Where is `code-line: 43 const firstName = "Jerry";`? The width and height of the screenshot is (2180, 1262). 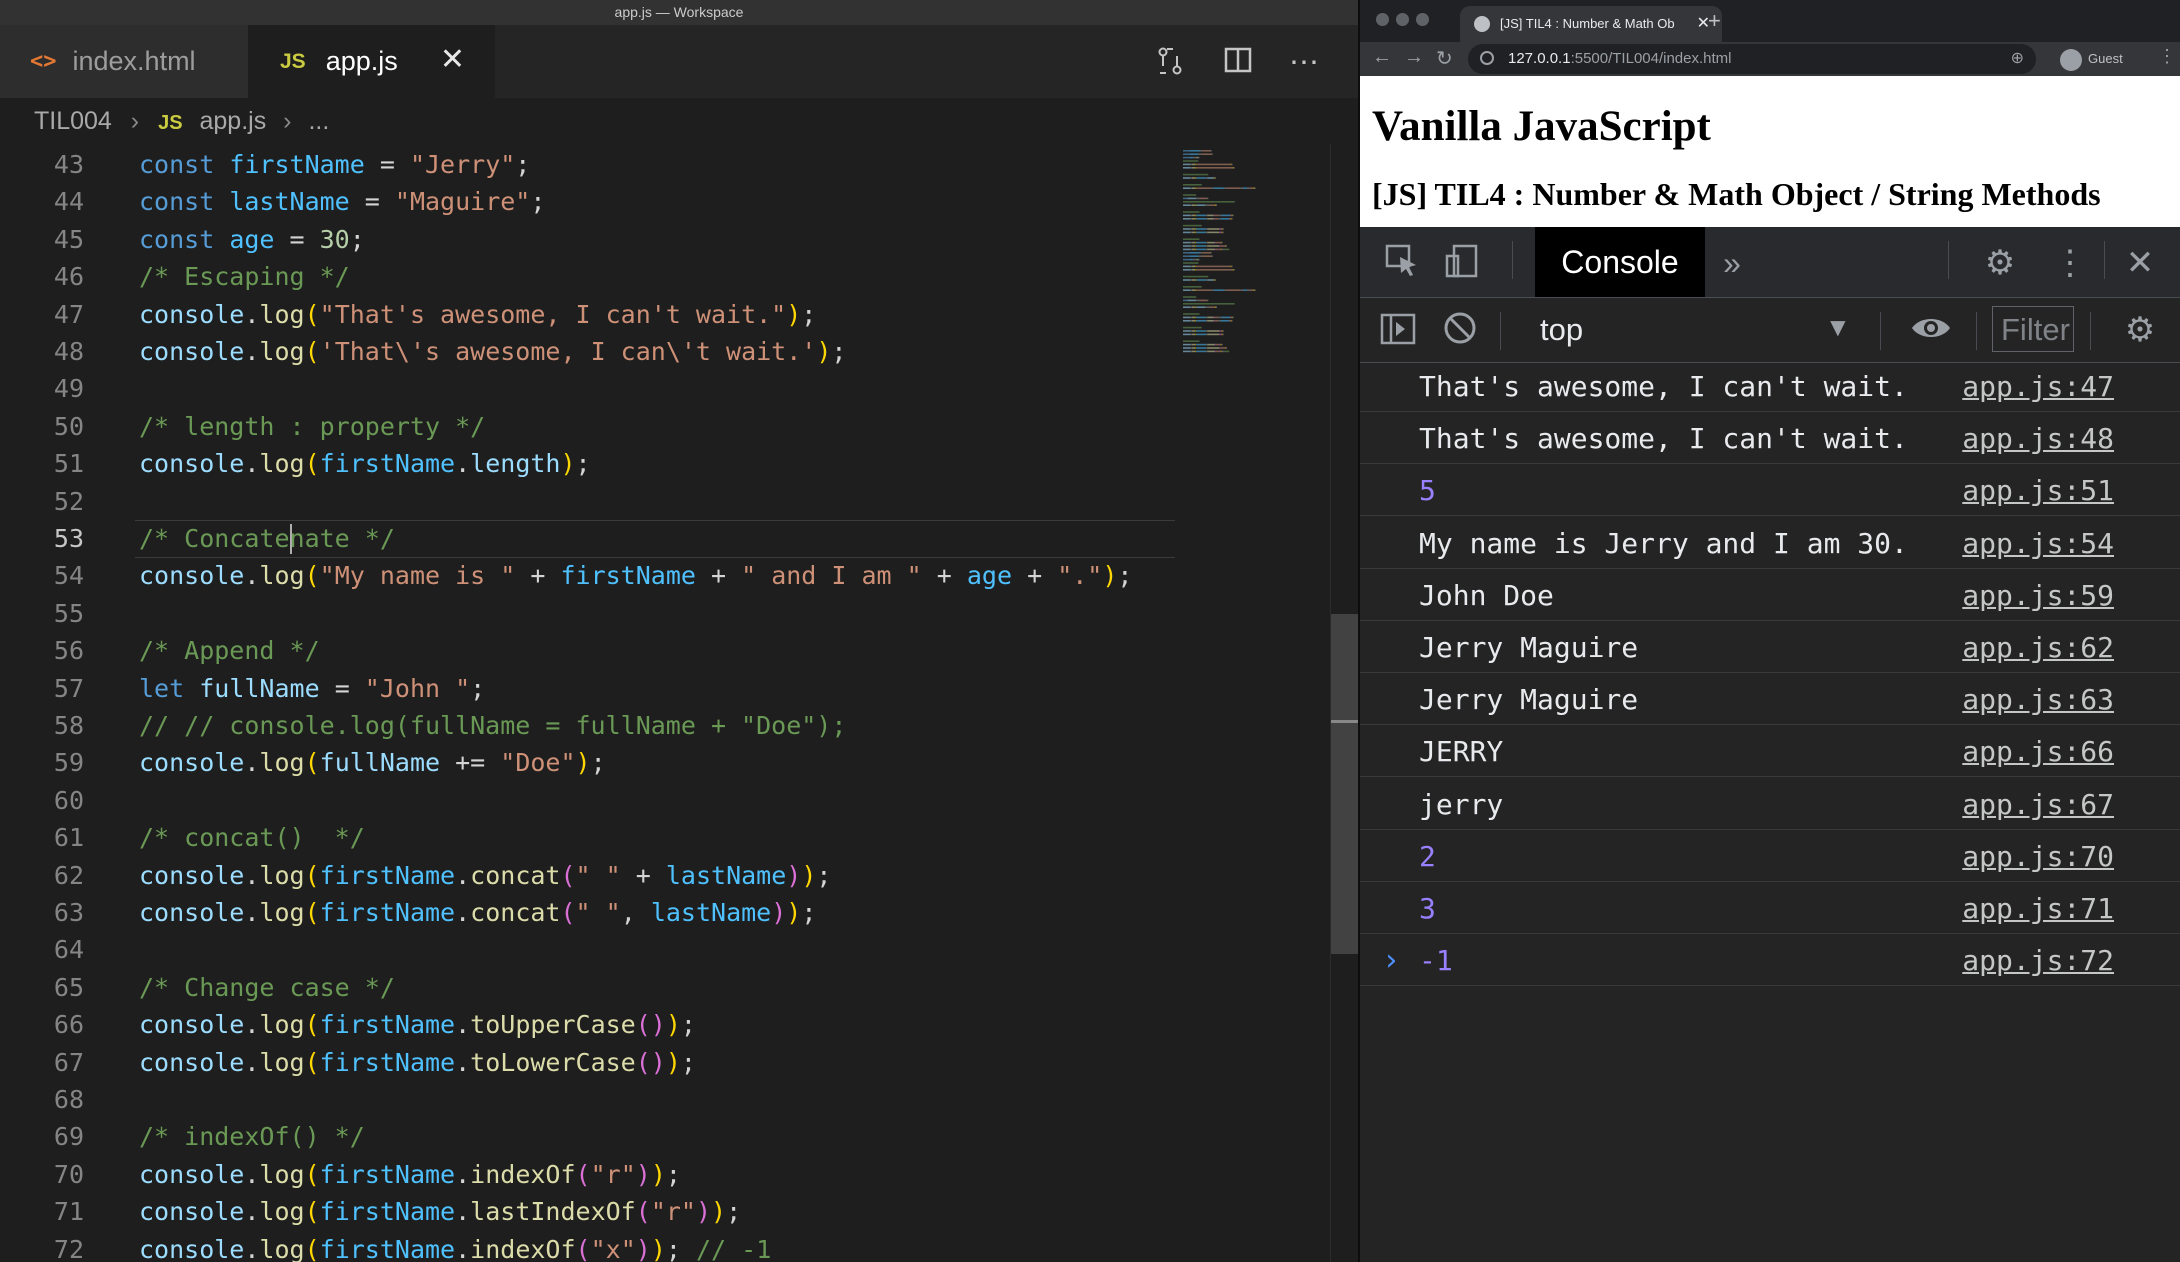 code-line: 43 const firstName = "Jerry"; is located at coordinates (587, 164).